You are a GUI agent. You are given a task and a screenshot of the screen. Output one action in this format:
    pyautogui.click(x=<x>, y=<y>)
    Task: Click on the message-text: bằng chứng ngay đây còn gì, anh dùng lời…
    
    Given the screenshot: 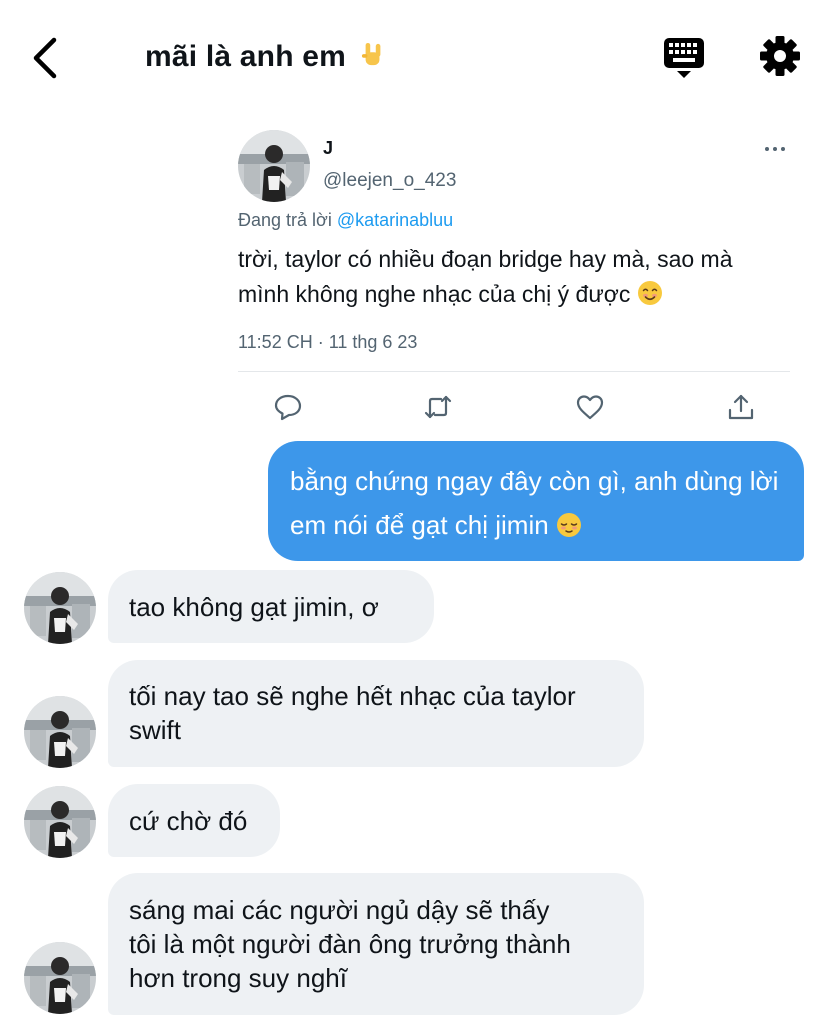 What is the action you would take?
    pyautogui.click(x=534, y=503)
    